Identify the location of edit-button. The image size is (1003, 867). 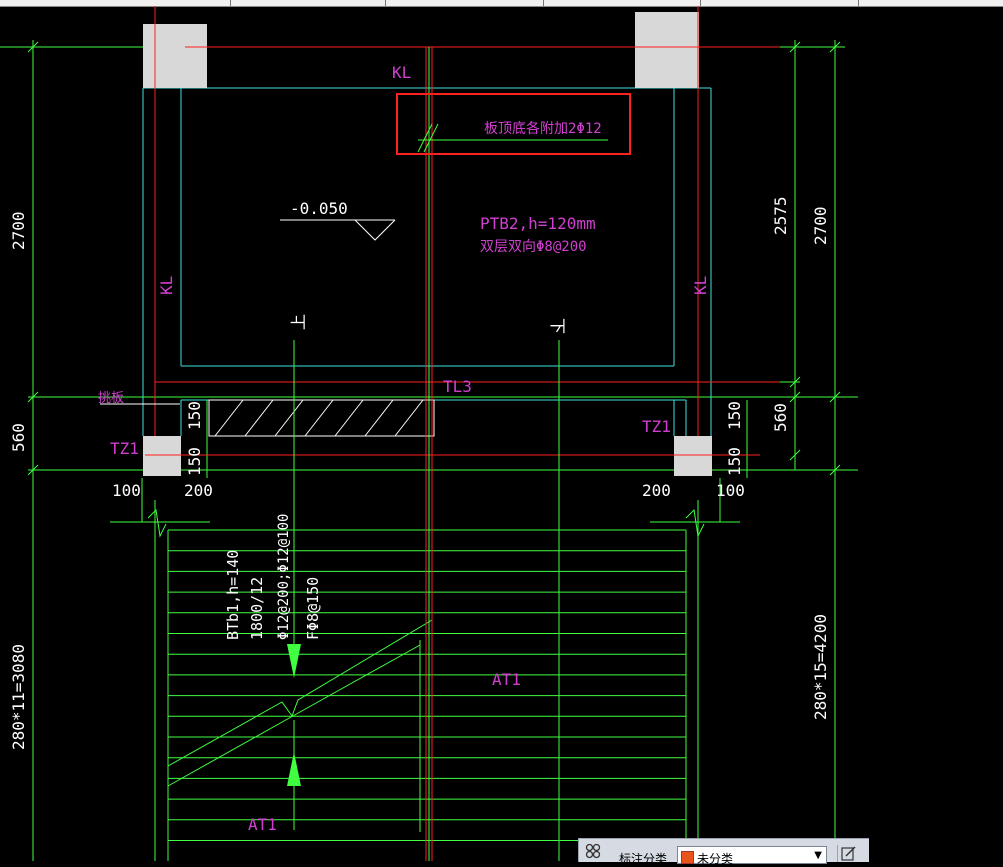
(847, 853).